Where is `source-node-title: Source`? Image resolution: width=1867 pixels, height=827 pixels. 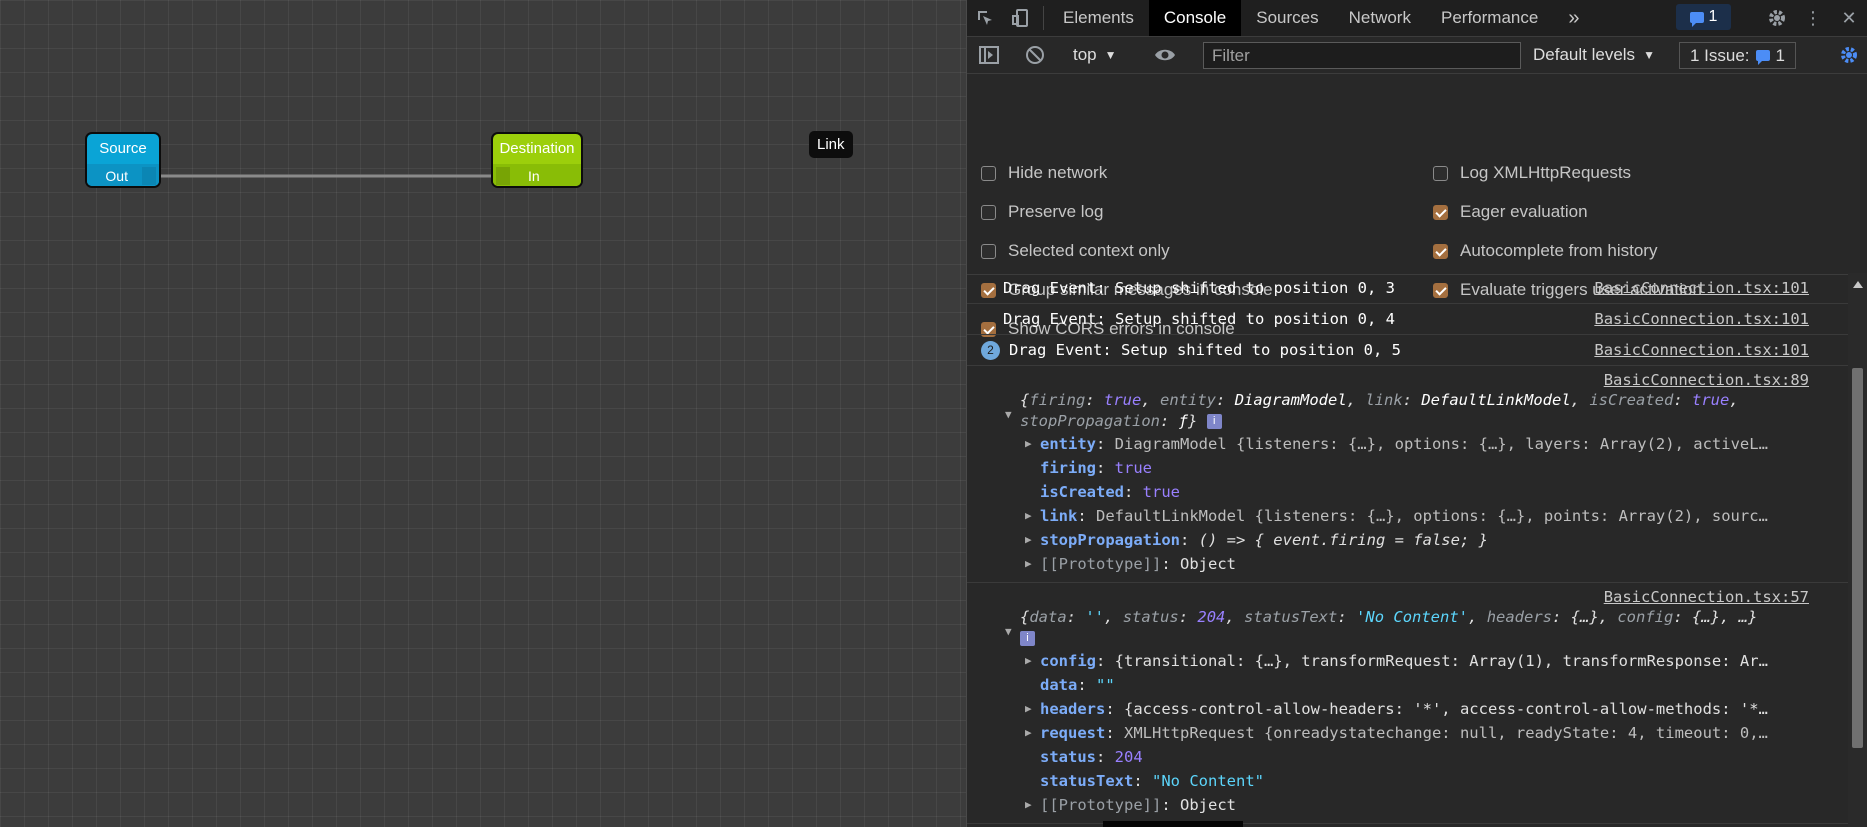
source-node-title: Source is located at coordinates (123, 148).